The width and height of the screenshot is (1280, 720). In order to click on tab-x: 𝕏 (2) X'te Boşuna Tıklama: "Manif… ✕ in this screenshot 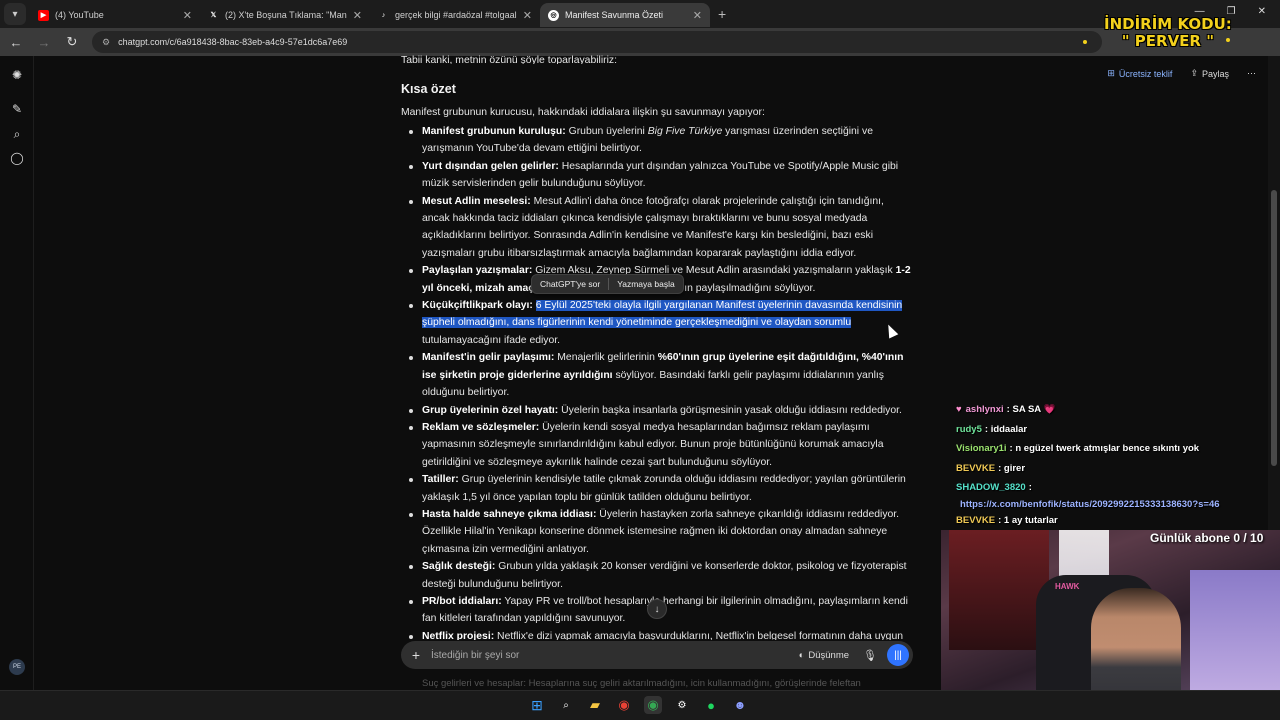, I will do `click(285, 15)`.